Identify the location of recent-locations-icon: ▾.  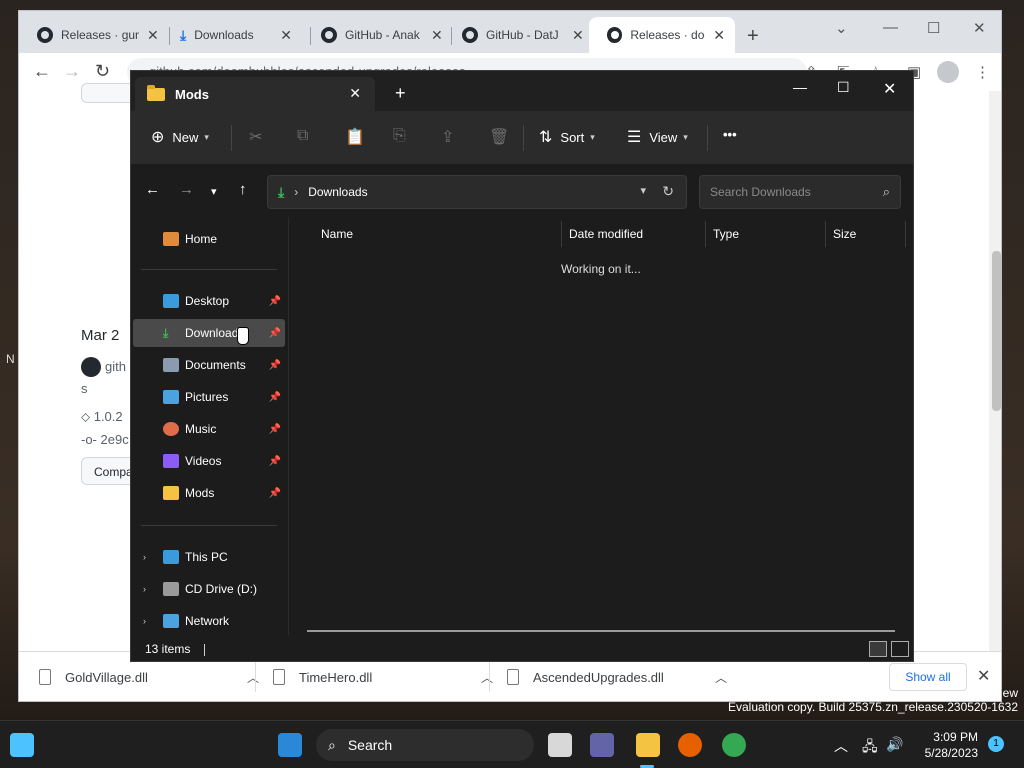
(214, 191).